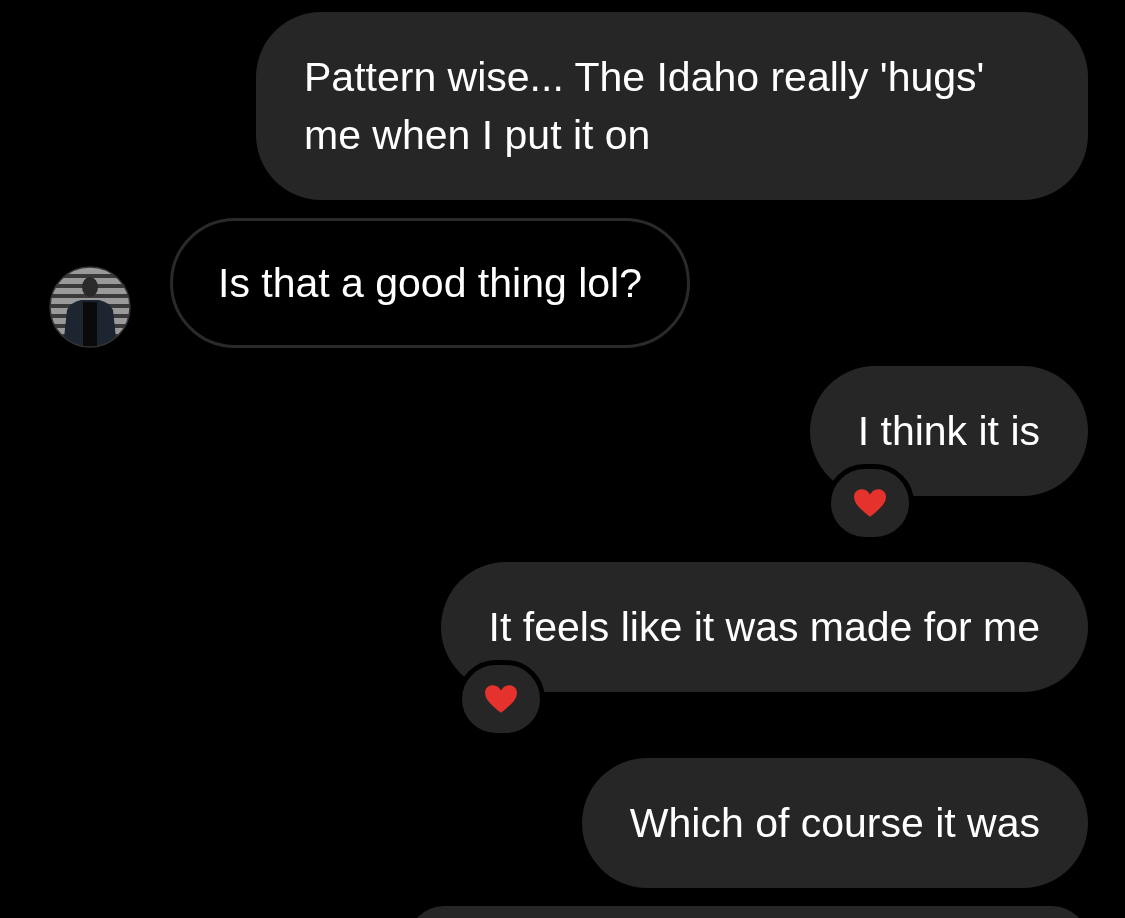 This screenshot has width=1125, height=918. Describe the element at coordinates (764, 627) in the screenshot. I see `message-text: It feels like it was made for me` at that location.